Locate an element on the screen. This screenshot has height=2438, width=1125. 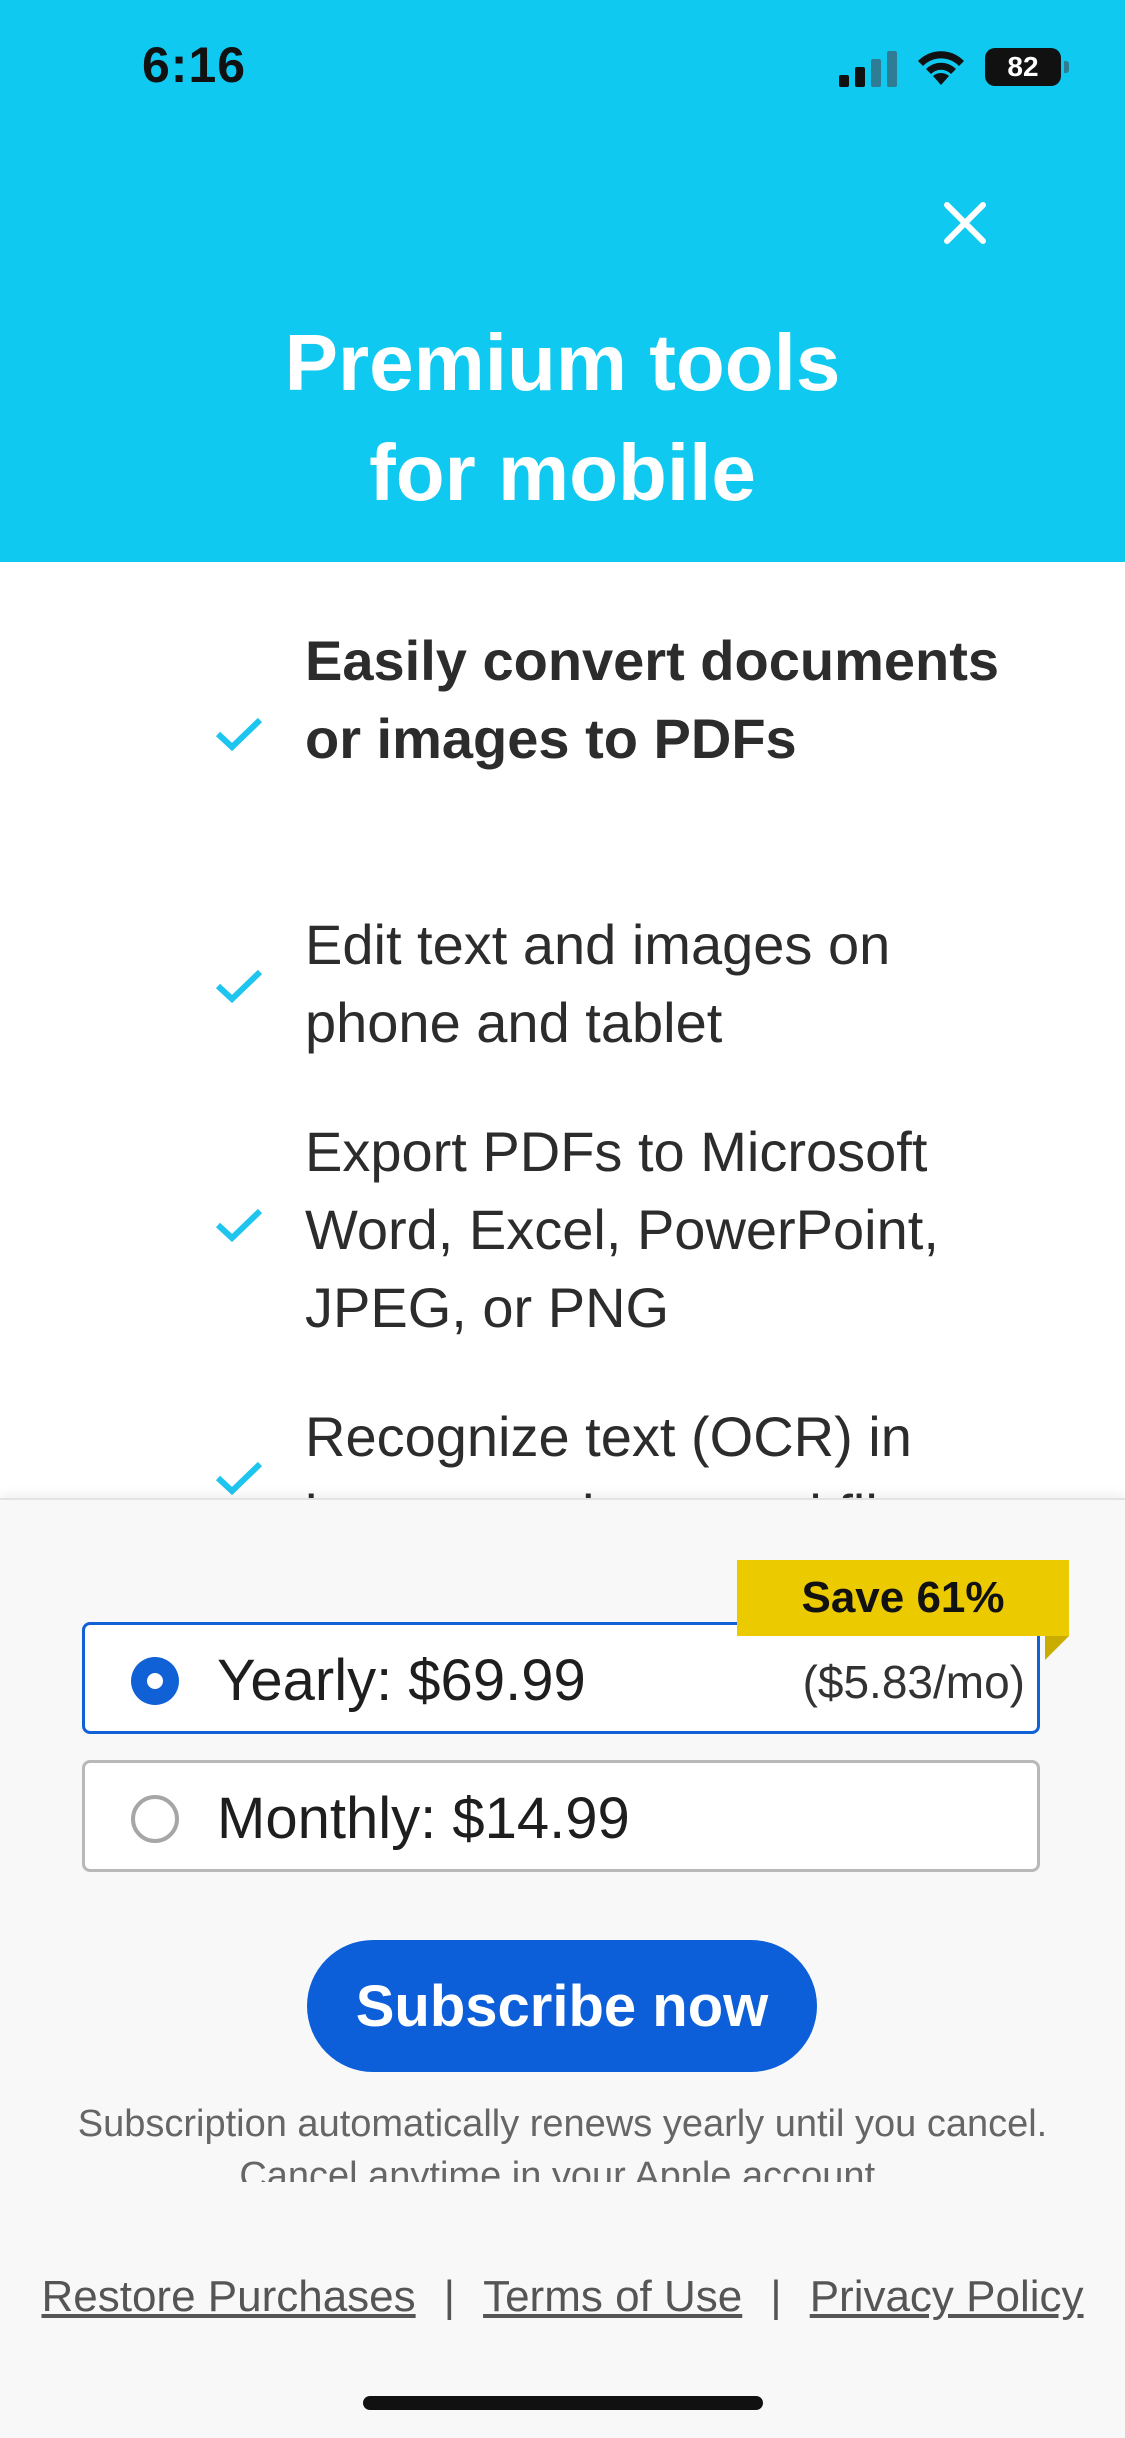
status-icons: 82 is located at coordinates (954, 67).